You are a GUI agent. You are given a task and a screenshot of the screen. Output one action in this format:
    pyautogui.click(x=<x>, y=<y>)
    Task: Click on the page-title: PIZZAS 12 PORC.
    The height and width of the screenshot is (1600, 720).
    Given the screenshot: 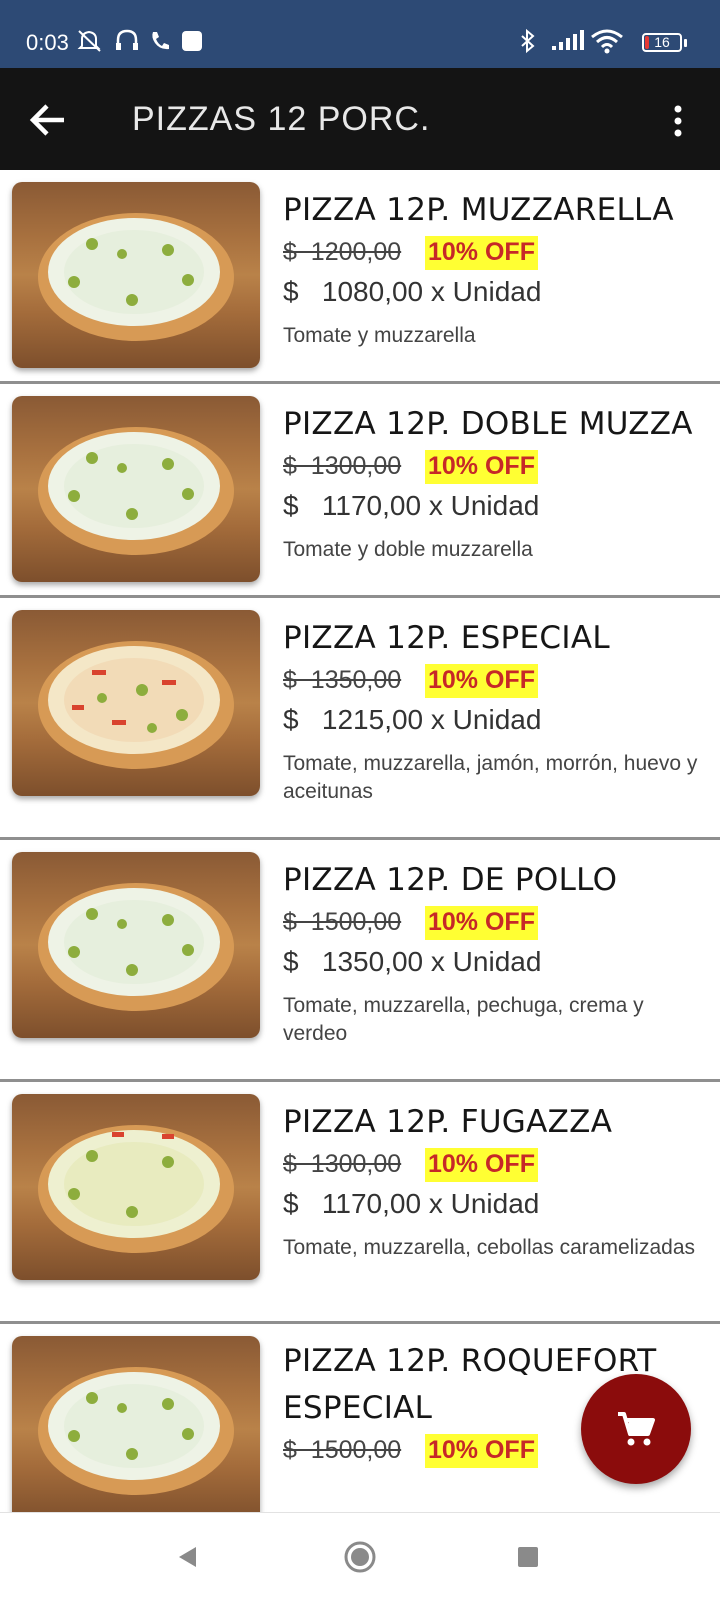 What is the action you would take?
    pyautogui.click(x=281, y=119)
    